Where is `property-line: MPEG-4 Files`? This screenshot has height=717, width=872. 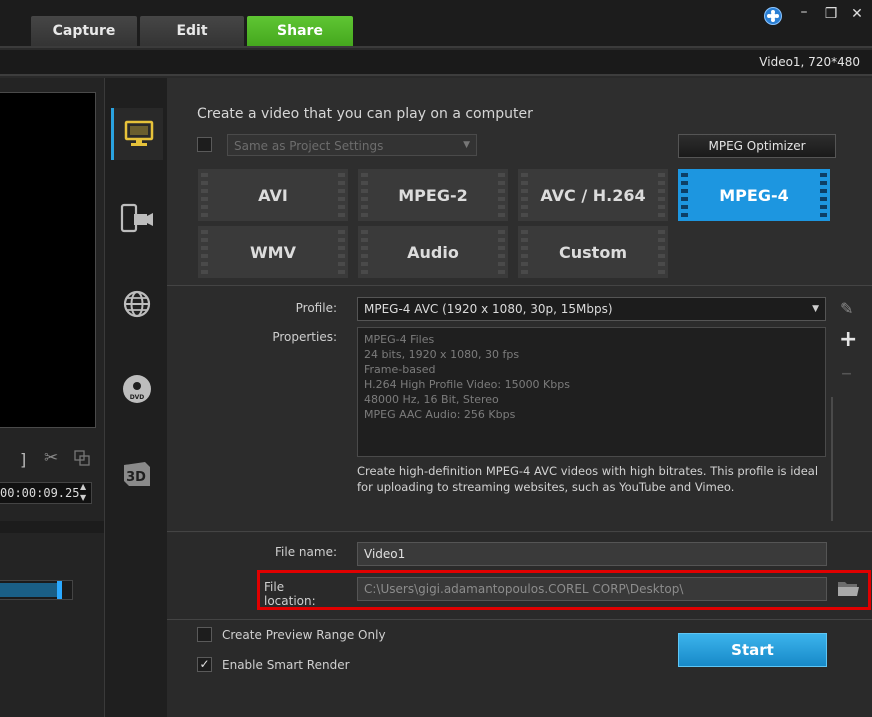 property-line: MPEG-4 Files is located at coordinates (399, 339).